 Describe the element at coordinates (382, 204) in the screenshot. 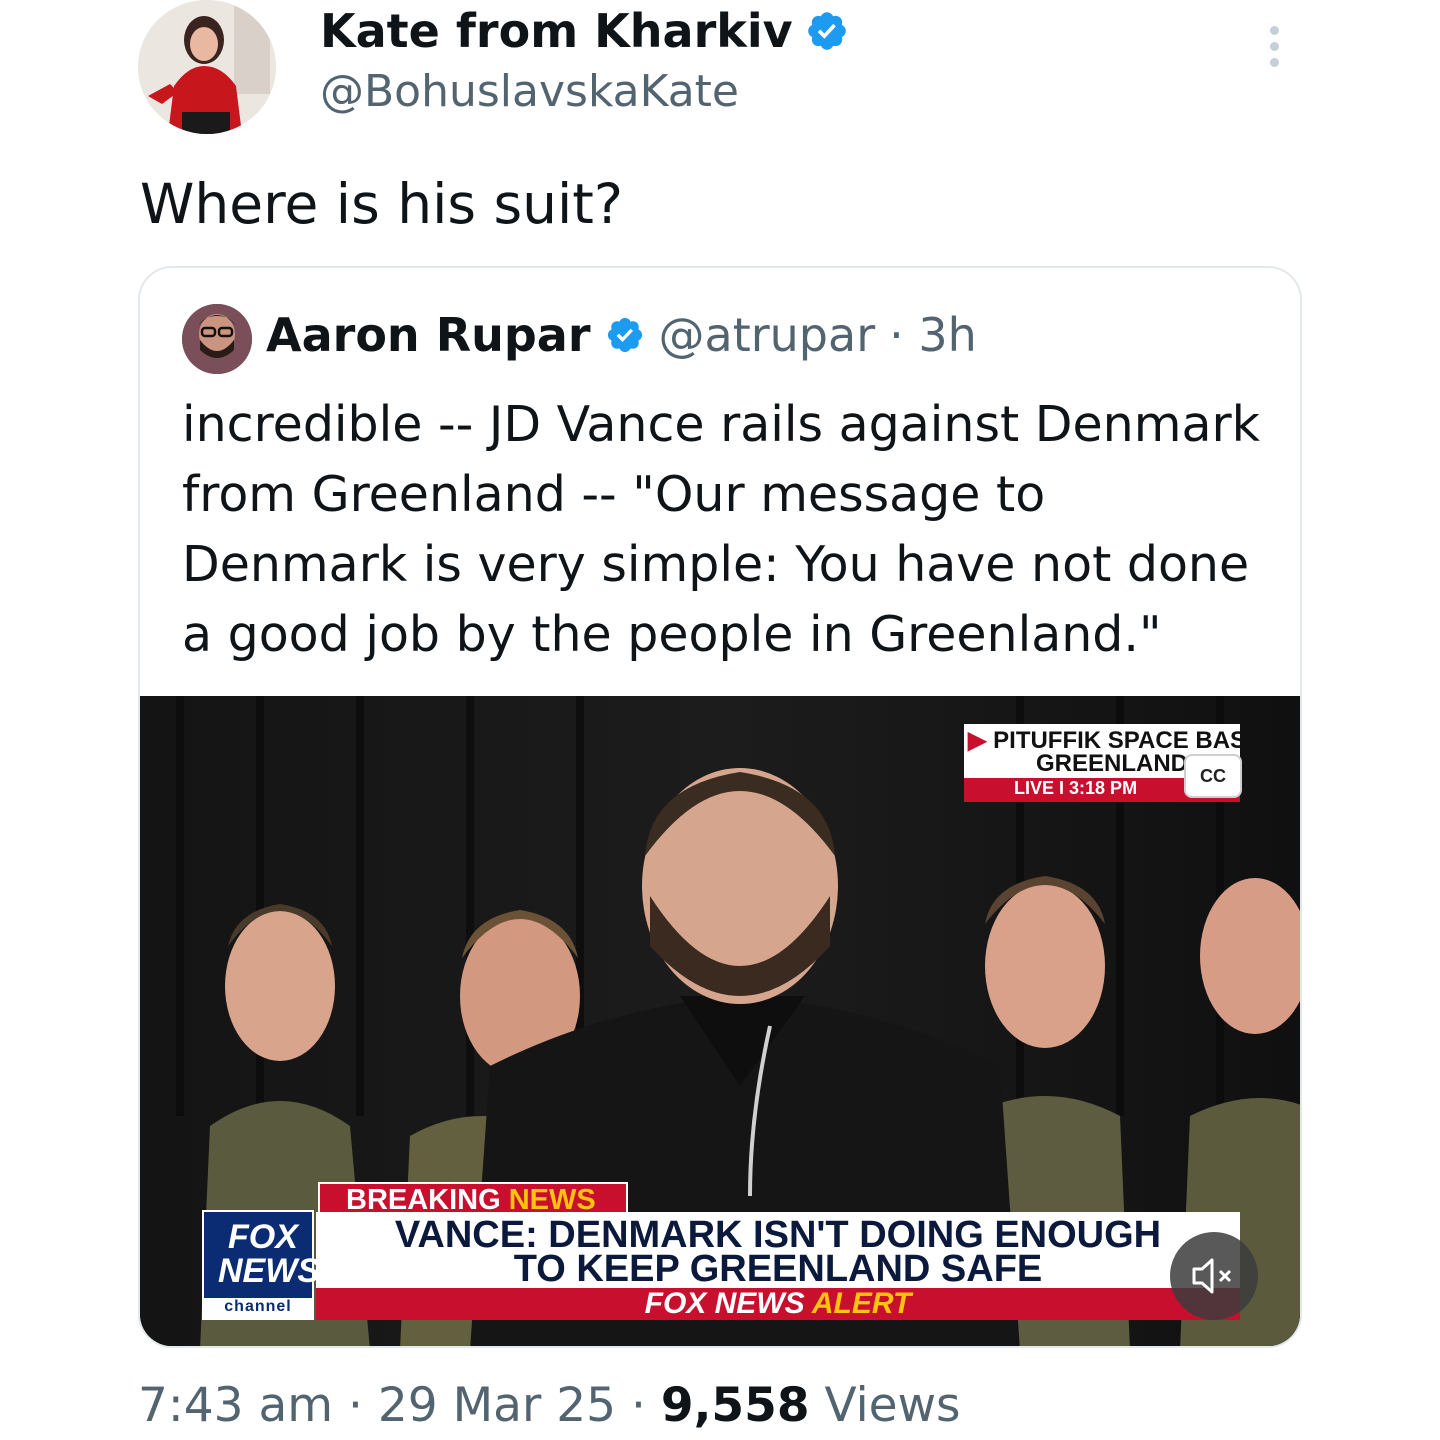

I see `tweet-text: Where is his suit?` at that location.